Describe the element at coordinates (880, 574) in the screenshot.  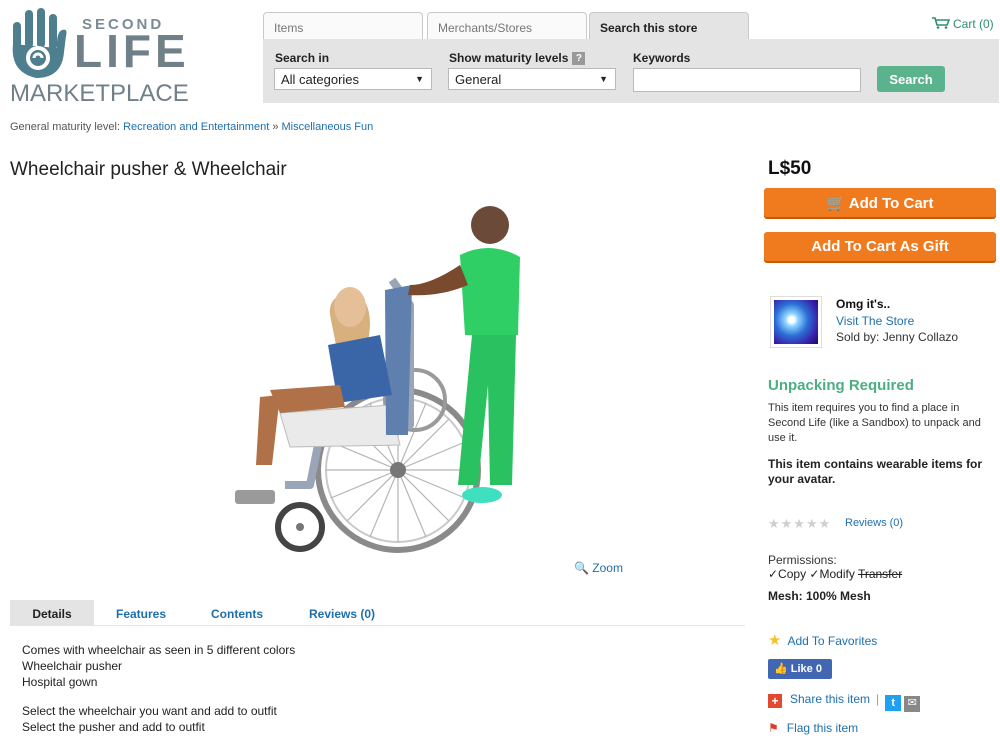
I see `perm-transfer: Transfer` at that location.